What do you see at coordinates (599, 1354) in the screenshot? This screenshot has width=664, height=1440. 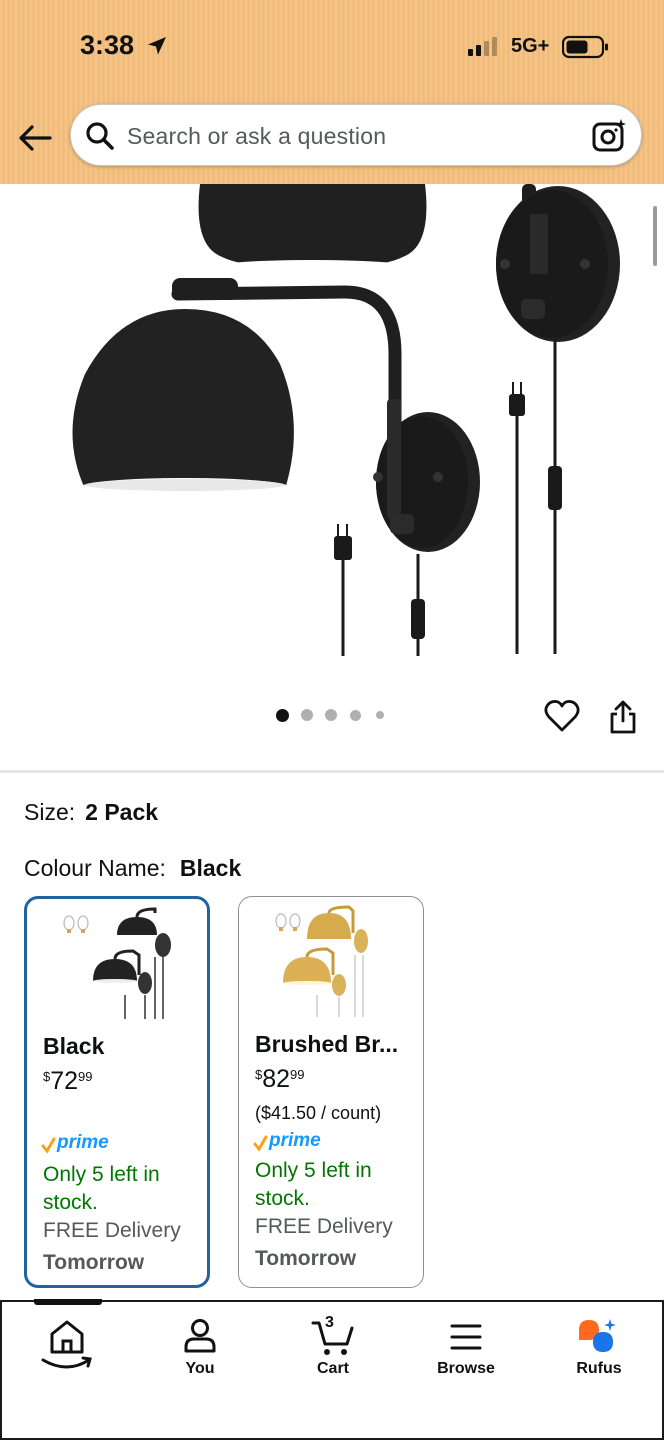 I see `nav-rufus: Rufus` at bounding box center [599, 1354].